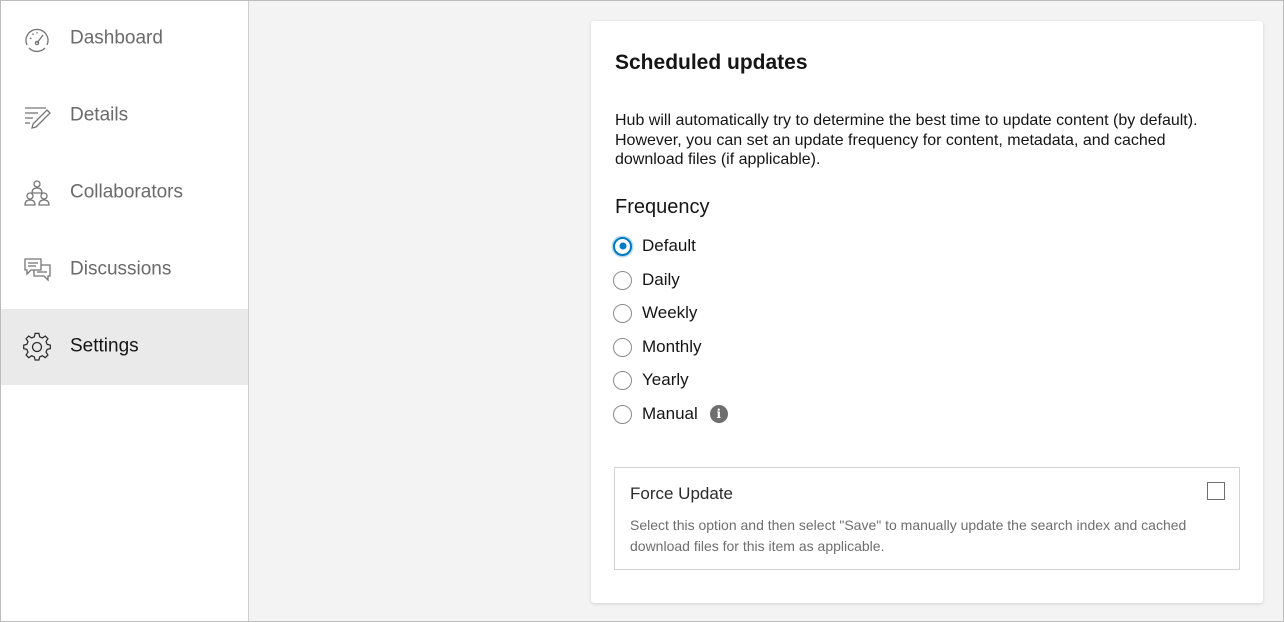 This screenshot has width=1284, height=622. Describe the element at coordinates (718, 414) in the screenshot. I see `info-icon: i` at that location.